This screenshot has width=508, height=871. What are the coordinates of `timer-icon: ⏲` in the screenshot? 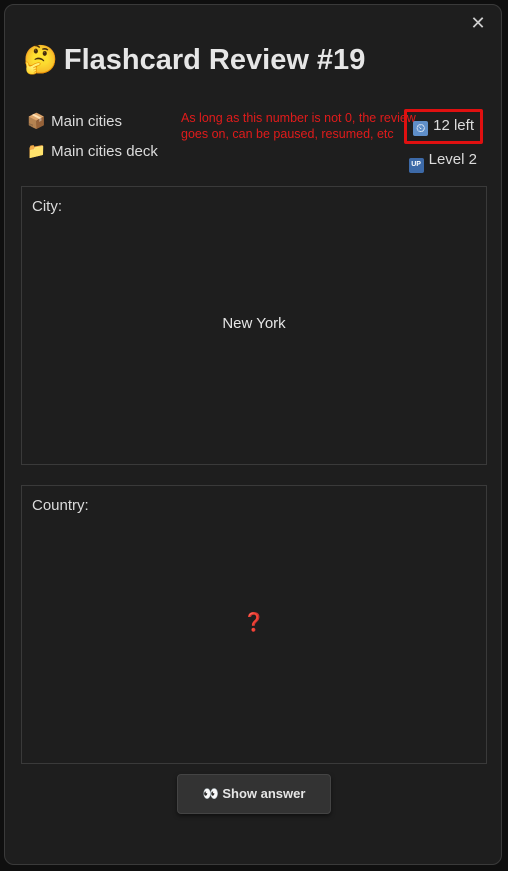 It's located at (421, 128).